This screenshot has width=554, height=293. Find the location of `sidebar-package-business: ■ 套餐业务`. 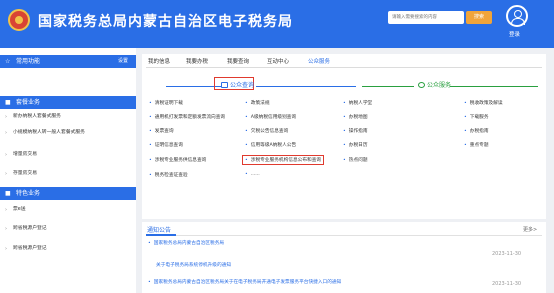

sidebar-package-business: ■ 套餐业务 is located at coordinates (68, 102).